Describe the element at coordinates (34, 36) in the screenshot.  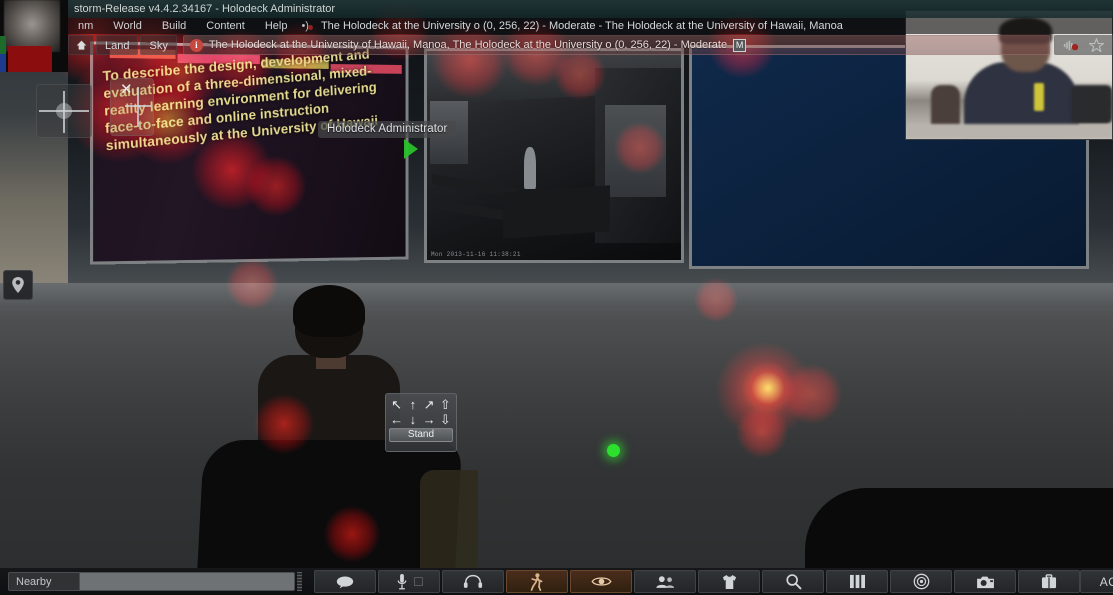
I see `webcam-overlay-left` at that location.